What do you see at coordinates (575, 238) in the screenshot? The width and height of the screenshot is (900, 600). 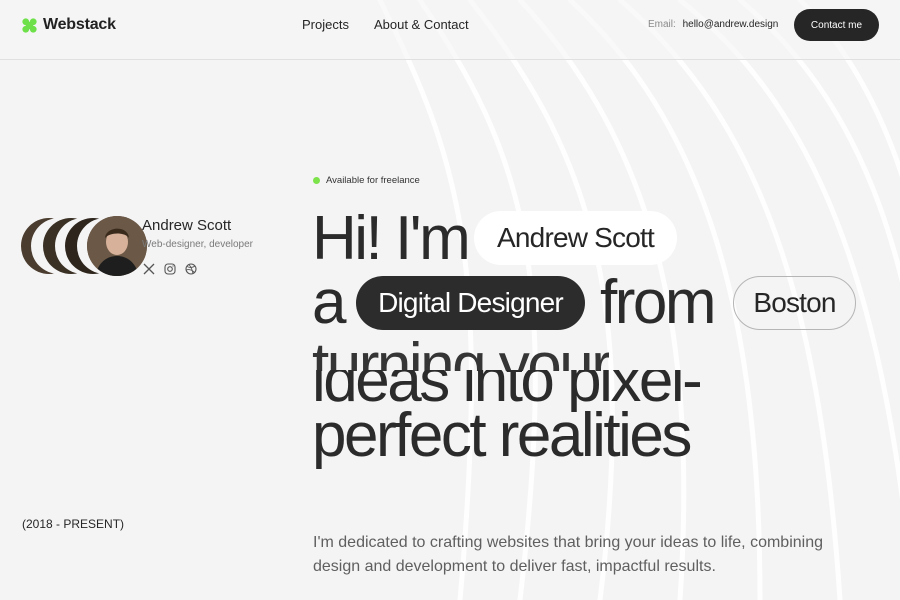 I see `name-pill: Andrew Scott` at bounding box center [575, 238].